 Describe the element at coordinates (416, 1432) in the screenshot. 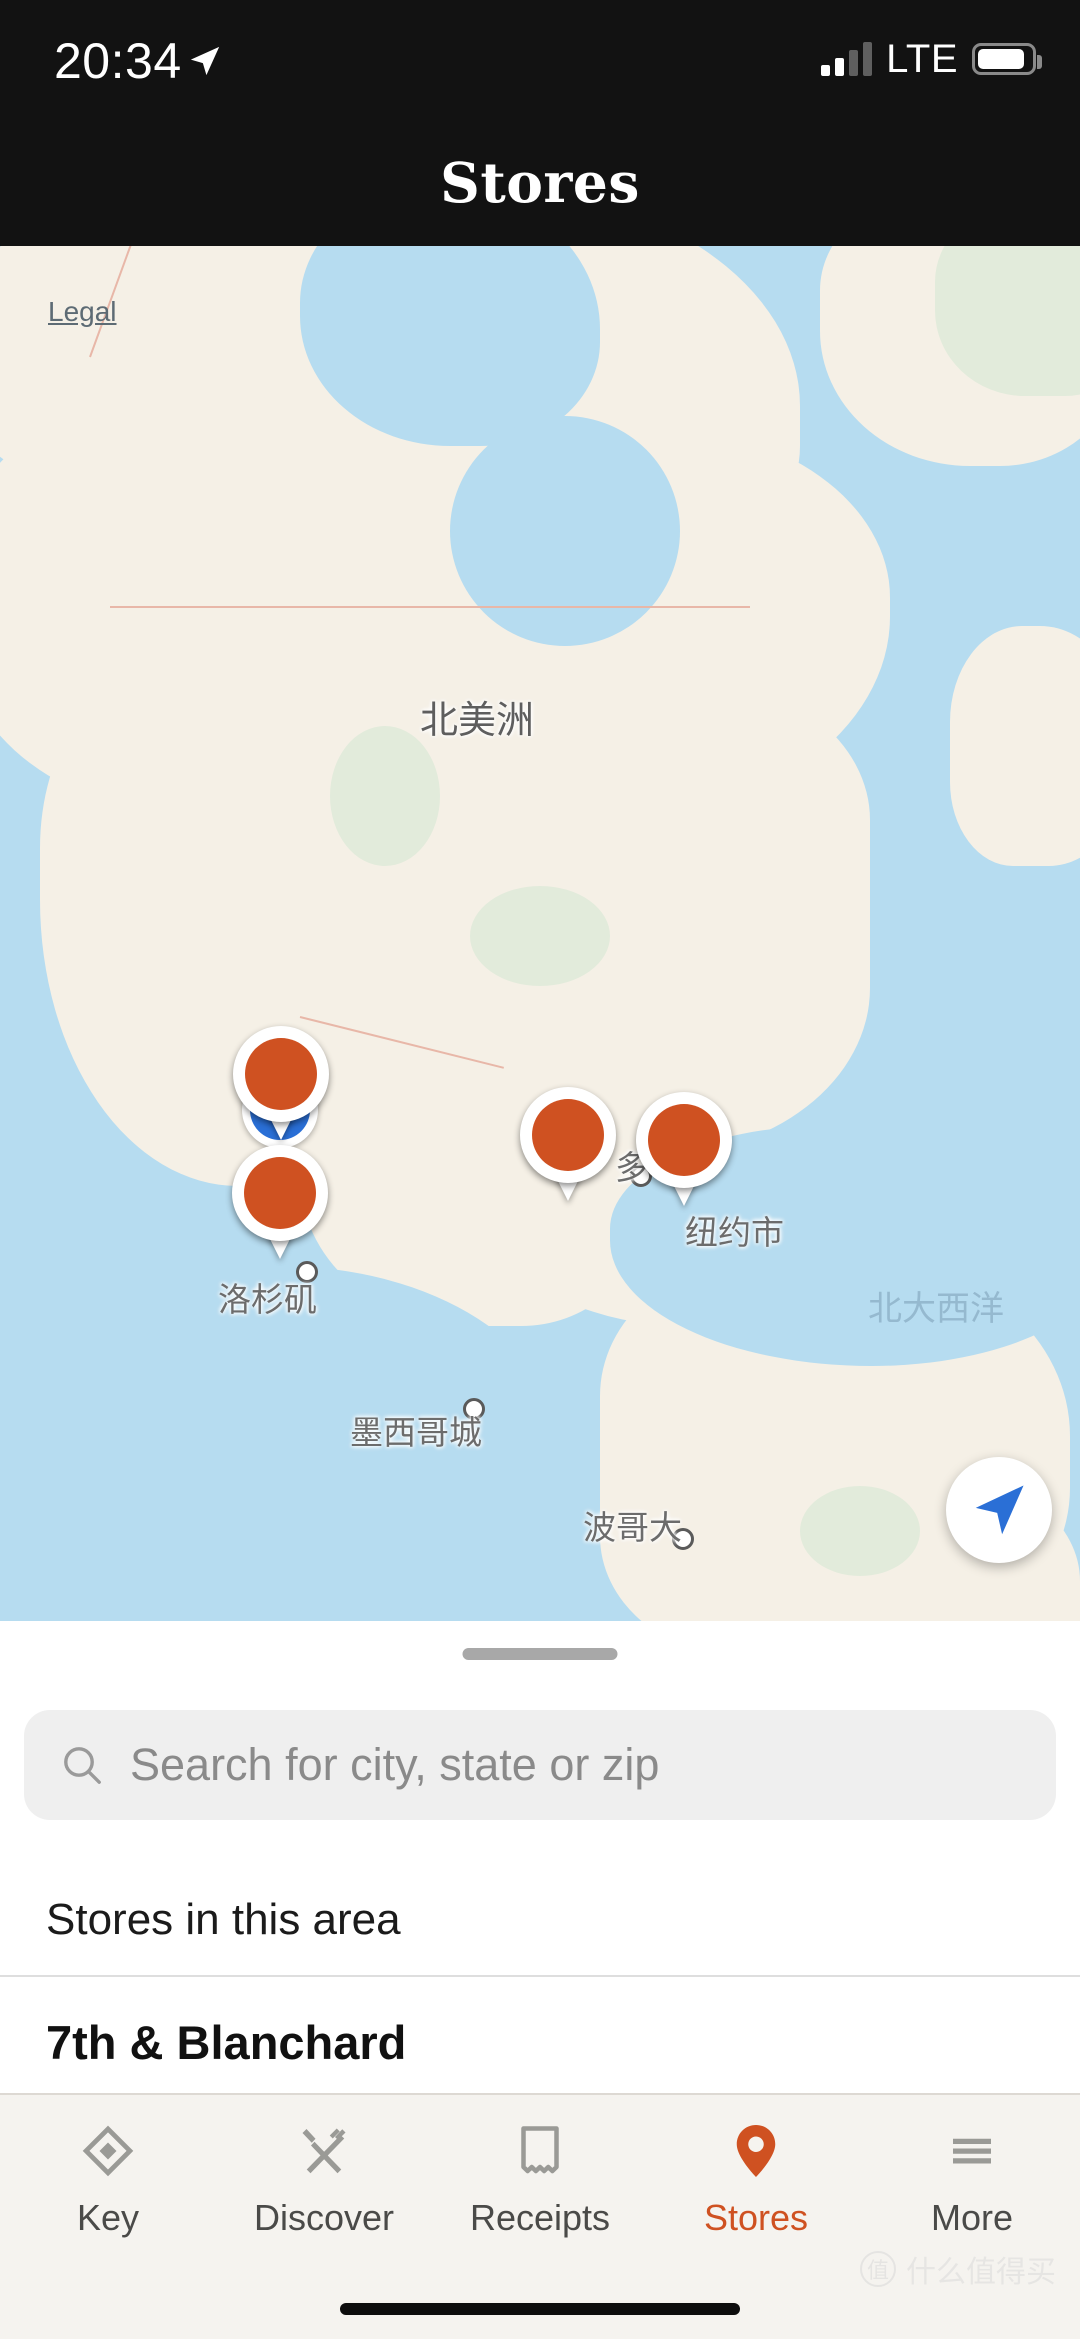

I see `map-label-mexico-city: 墨西哥城` at that location.